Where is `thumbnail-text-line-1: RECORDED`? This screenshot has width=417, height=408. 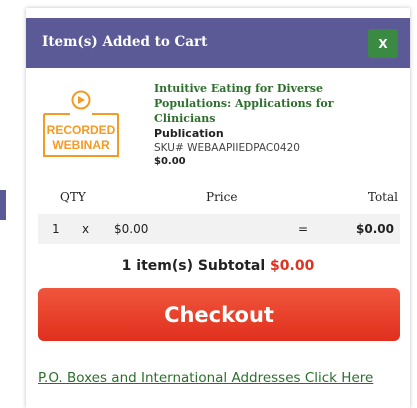
thumbnail-text-line-1: RECORDED is located at coordinates (81, 130).